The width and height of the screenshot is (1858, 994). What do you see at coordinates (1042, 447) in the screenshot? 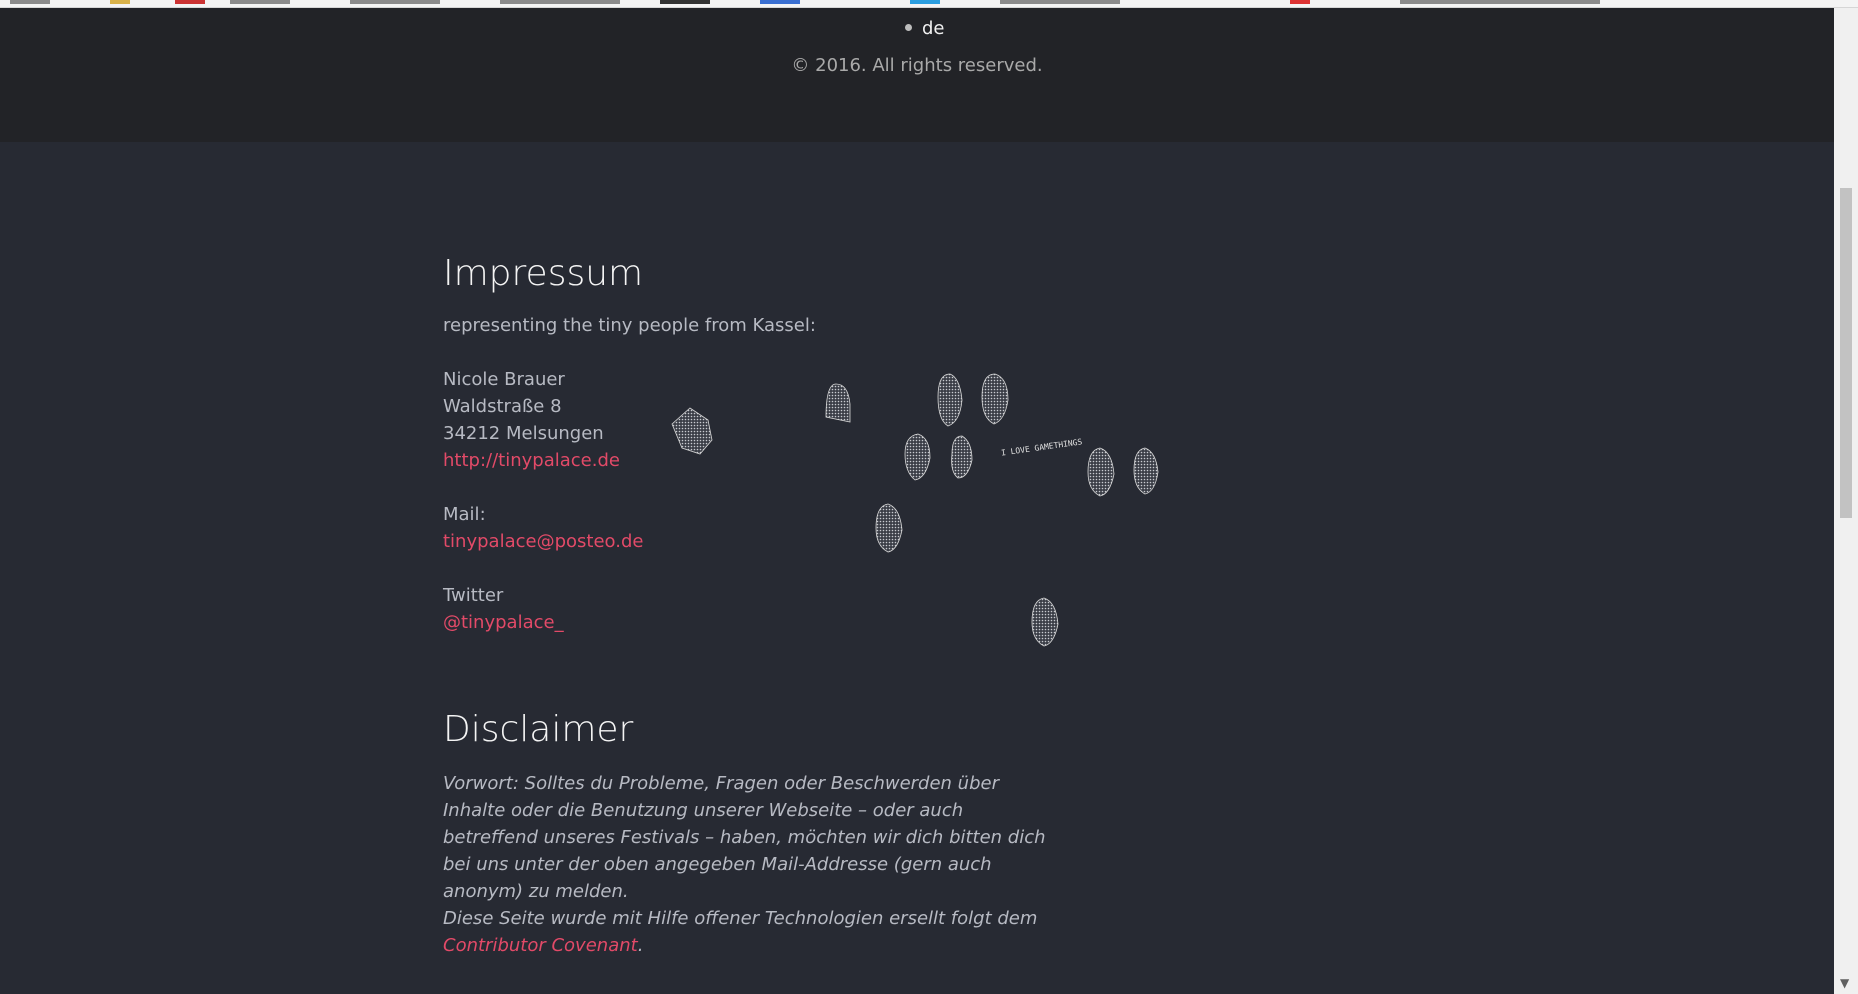
I see `doodle-caption: I LOVE GAMETHINGS` at bounding box center [1042, 447].